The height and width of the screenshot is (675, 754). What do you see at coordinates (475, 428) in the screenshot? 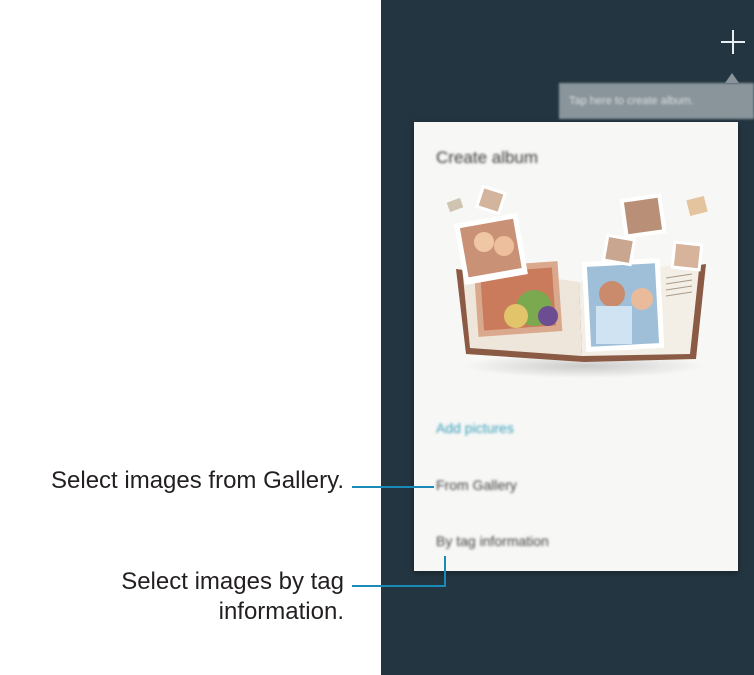
I see `add-pictures-label: Add pictures` at bounding box center [475, 428].